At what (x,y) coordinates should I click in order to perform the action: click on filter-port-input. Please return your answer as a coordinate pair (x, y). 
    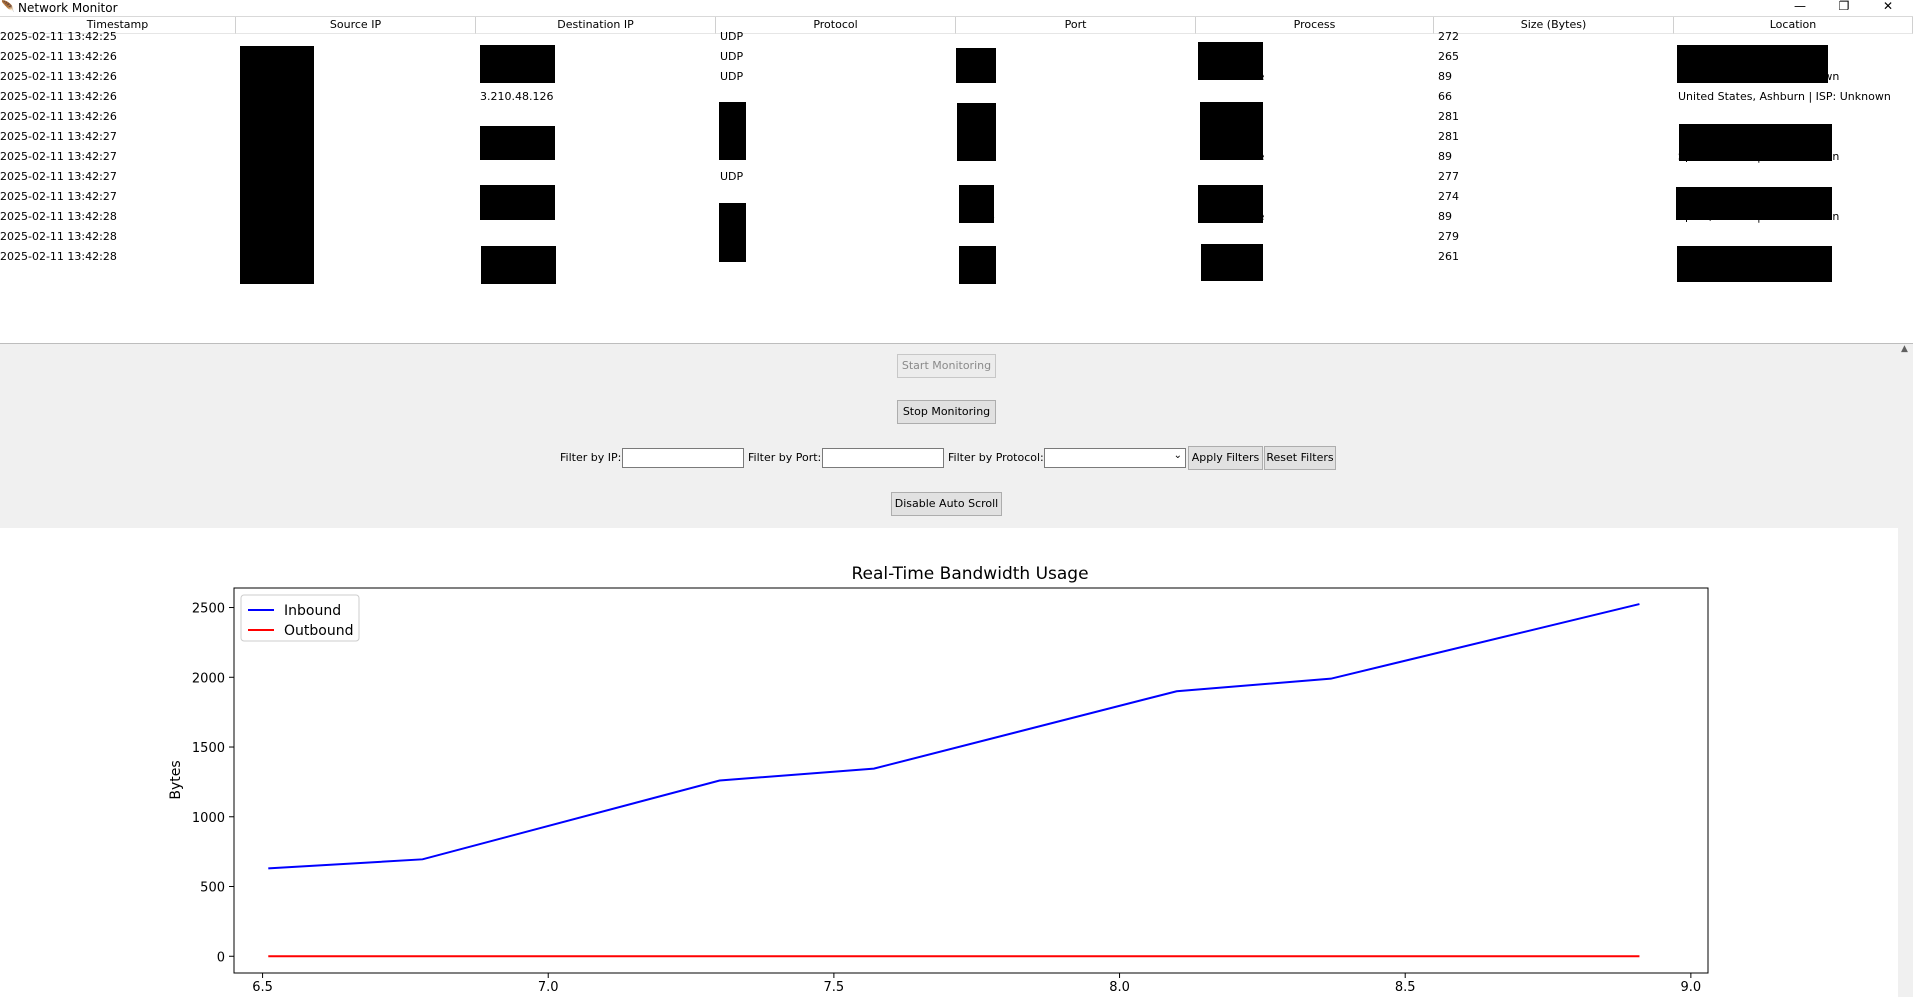
    Looking at the image, I should click on (883, 458).